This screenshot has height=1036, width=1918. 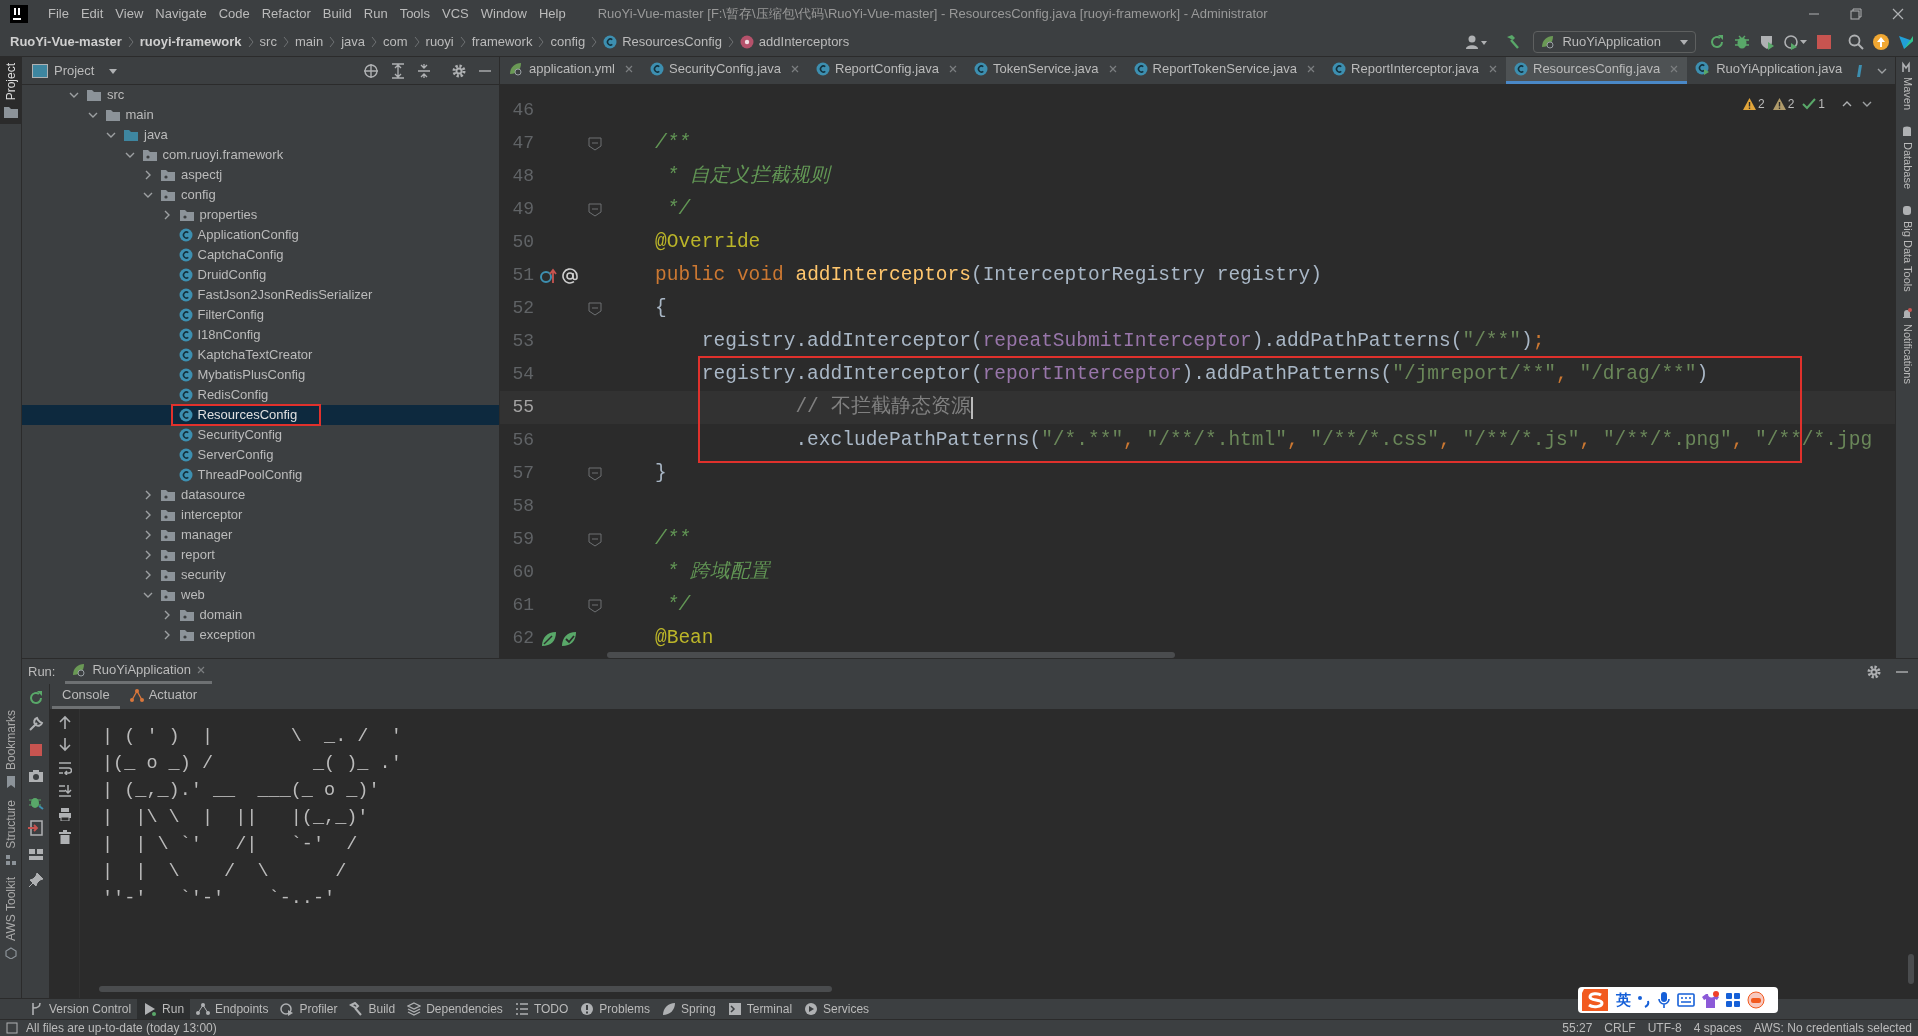 What do you see at coordinates (337, 14) in the screenshot?
I see `menu-item: Build` at bounding box center [337, 14].